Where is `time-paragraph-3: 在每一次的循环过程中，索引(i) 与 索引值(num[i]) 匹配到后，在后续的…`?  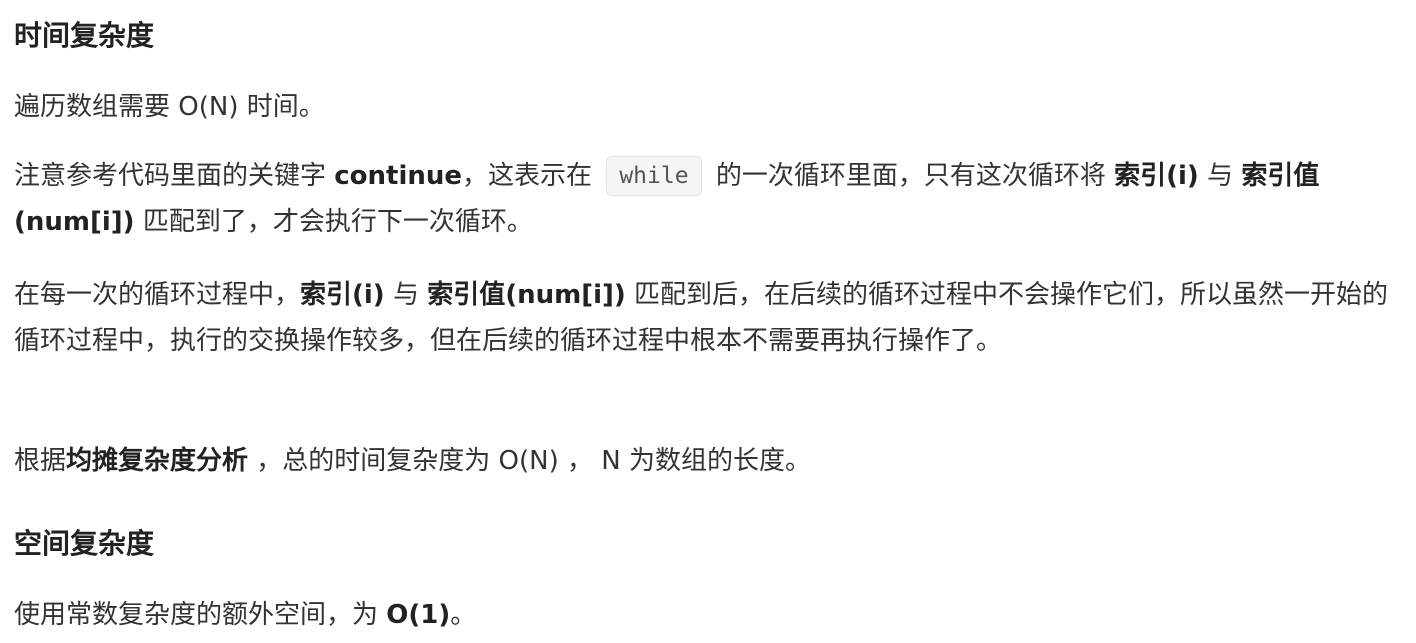 time-paragraph-3: 在每一次的循环过程中，索引(i) 与 索引值(num[i]) 匹配到后，在后续的… is located at coordinates (713, 318).